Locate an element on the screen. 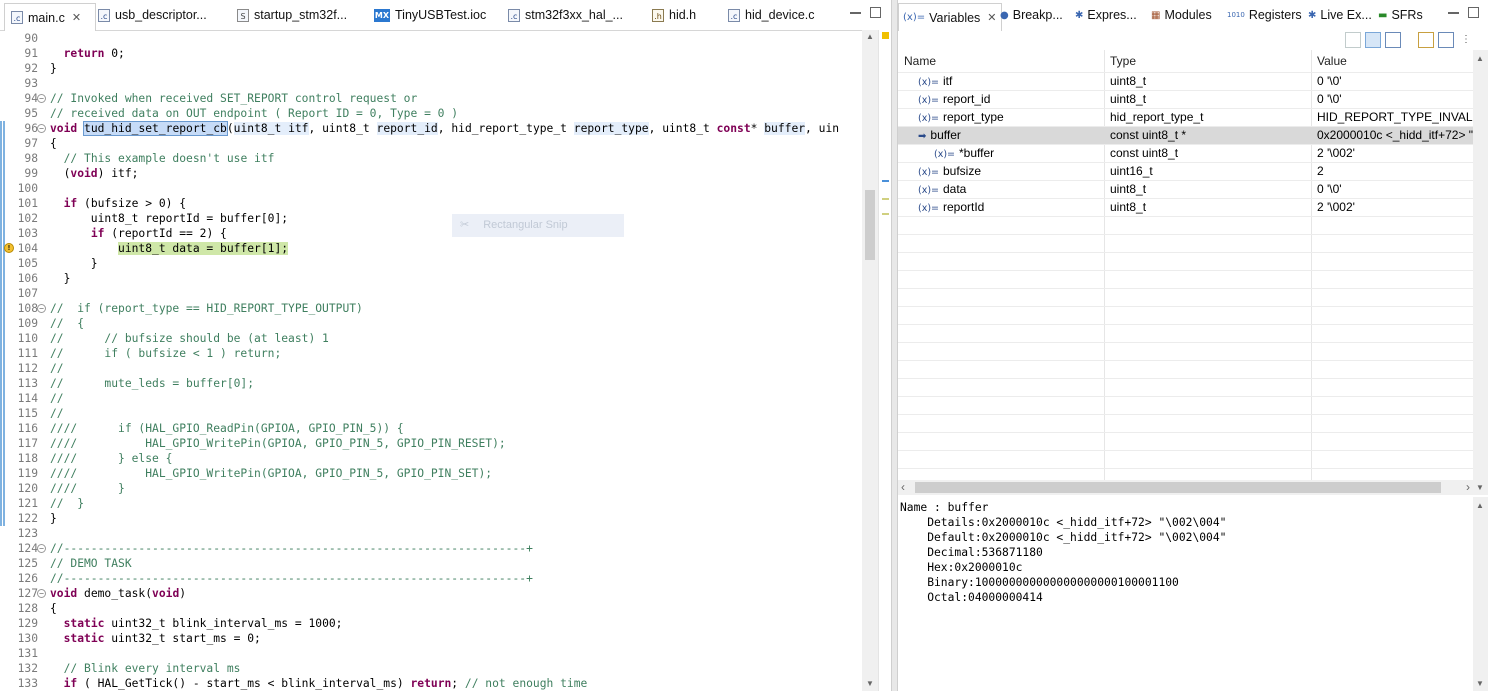  show-logical-structure-icon is located at coordinates (1373, 40).